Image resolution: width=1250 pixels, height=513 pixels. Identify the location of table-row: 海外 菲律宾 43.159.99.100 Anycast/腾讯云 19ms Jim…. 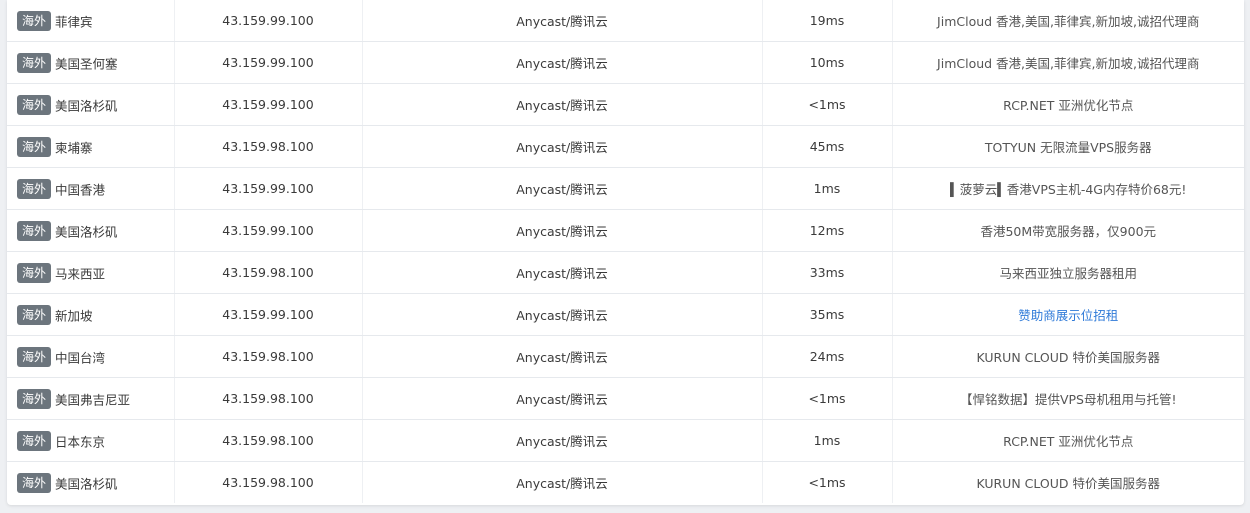
(625, 21).